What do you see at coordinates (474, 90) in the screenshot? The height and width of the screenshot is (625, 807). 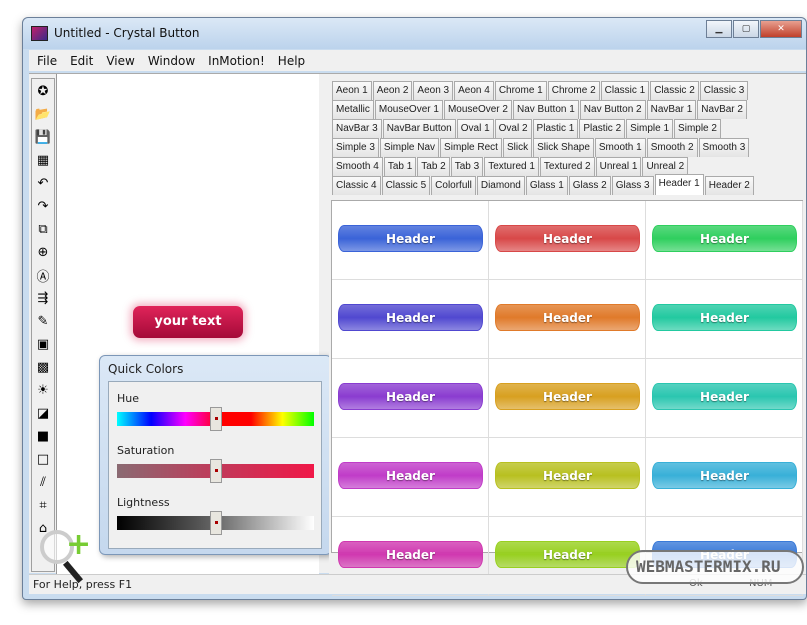 I see `tab-aeon-4: Aeon 4` at bounding box center [474, 90].